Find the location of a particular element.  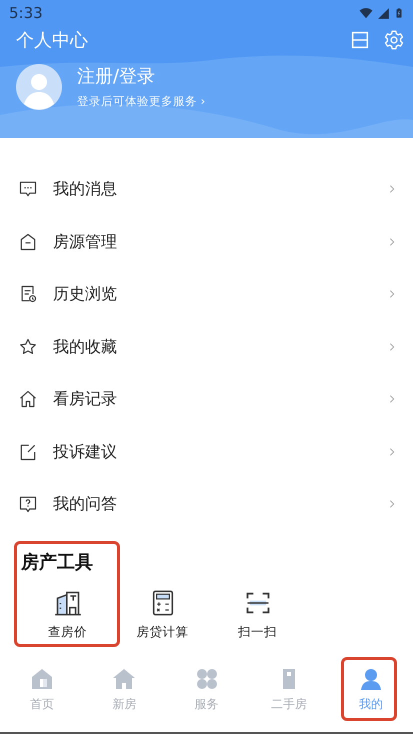

login-hint: 登录后可体验更多服务 › is located at coordinates (141, 101).